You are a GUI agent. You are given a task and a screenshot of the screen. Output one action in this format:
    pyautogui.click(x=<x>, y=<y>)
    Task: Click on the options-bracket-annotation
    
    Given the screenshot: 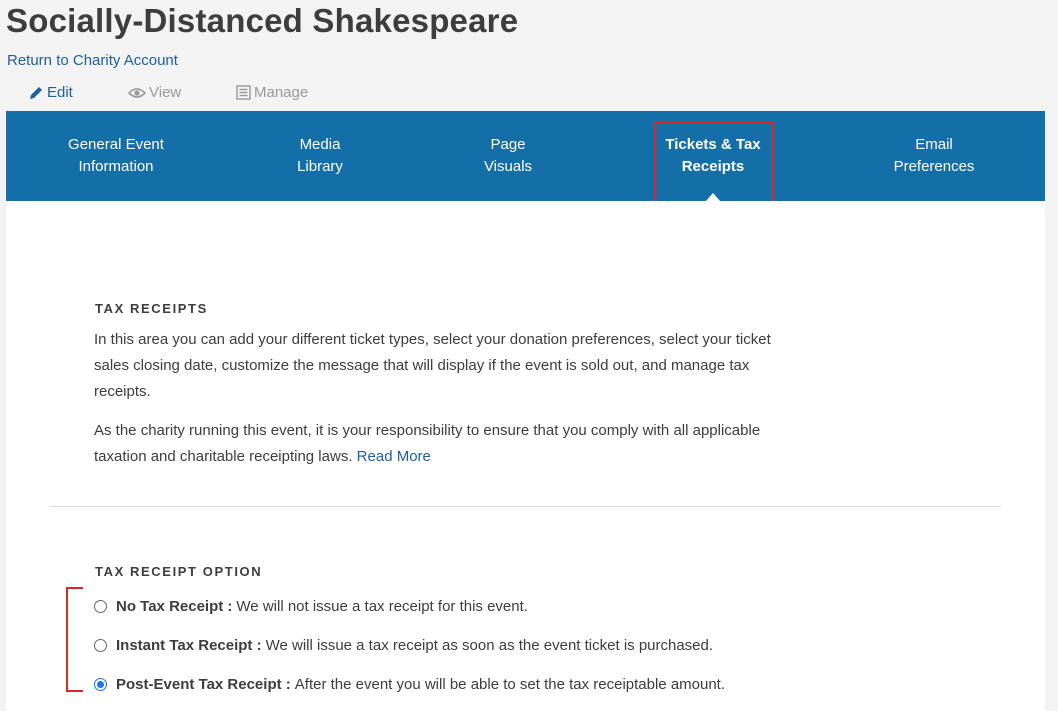 What is the action you would take?
    pyautogui.click(x=74, y=639)
    